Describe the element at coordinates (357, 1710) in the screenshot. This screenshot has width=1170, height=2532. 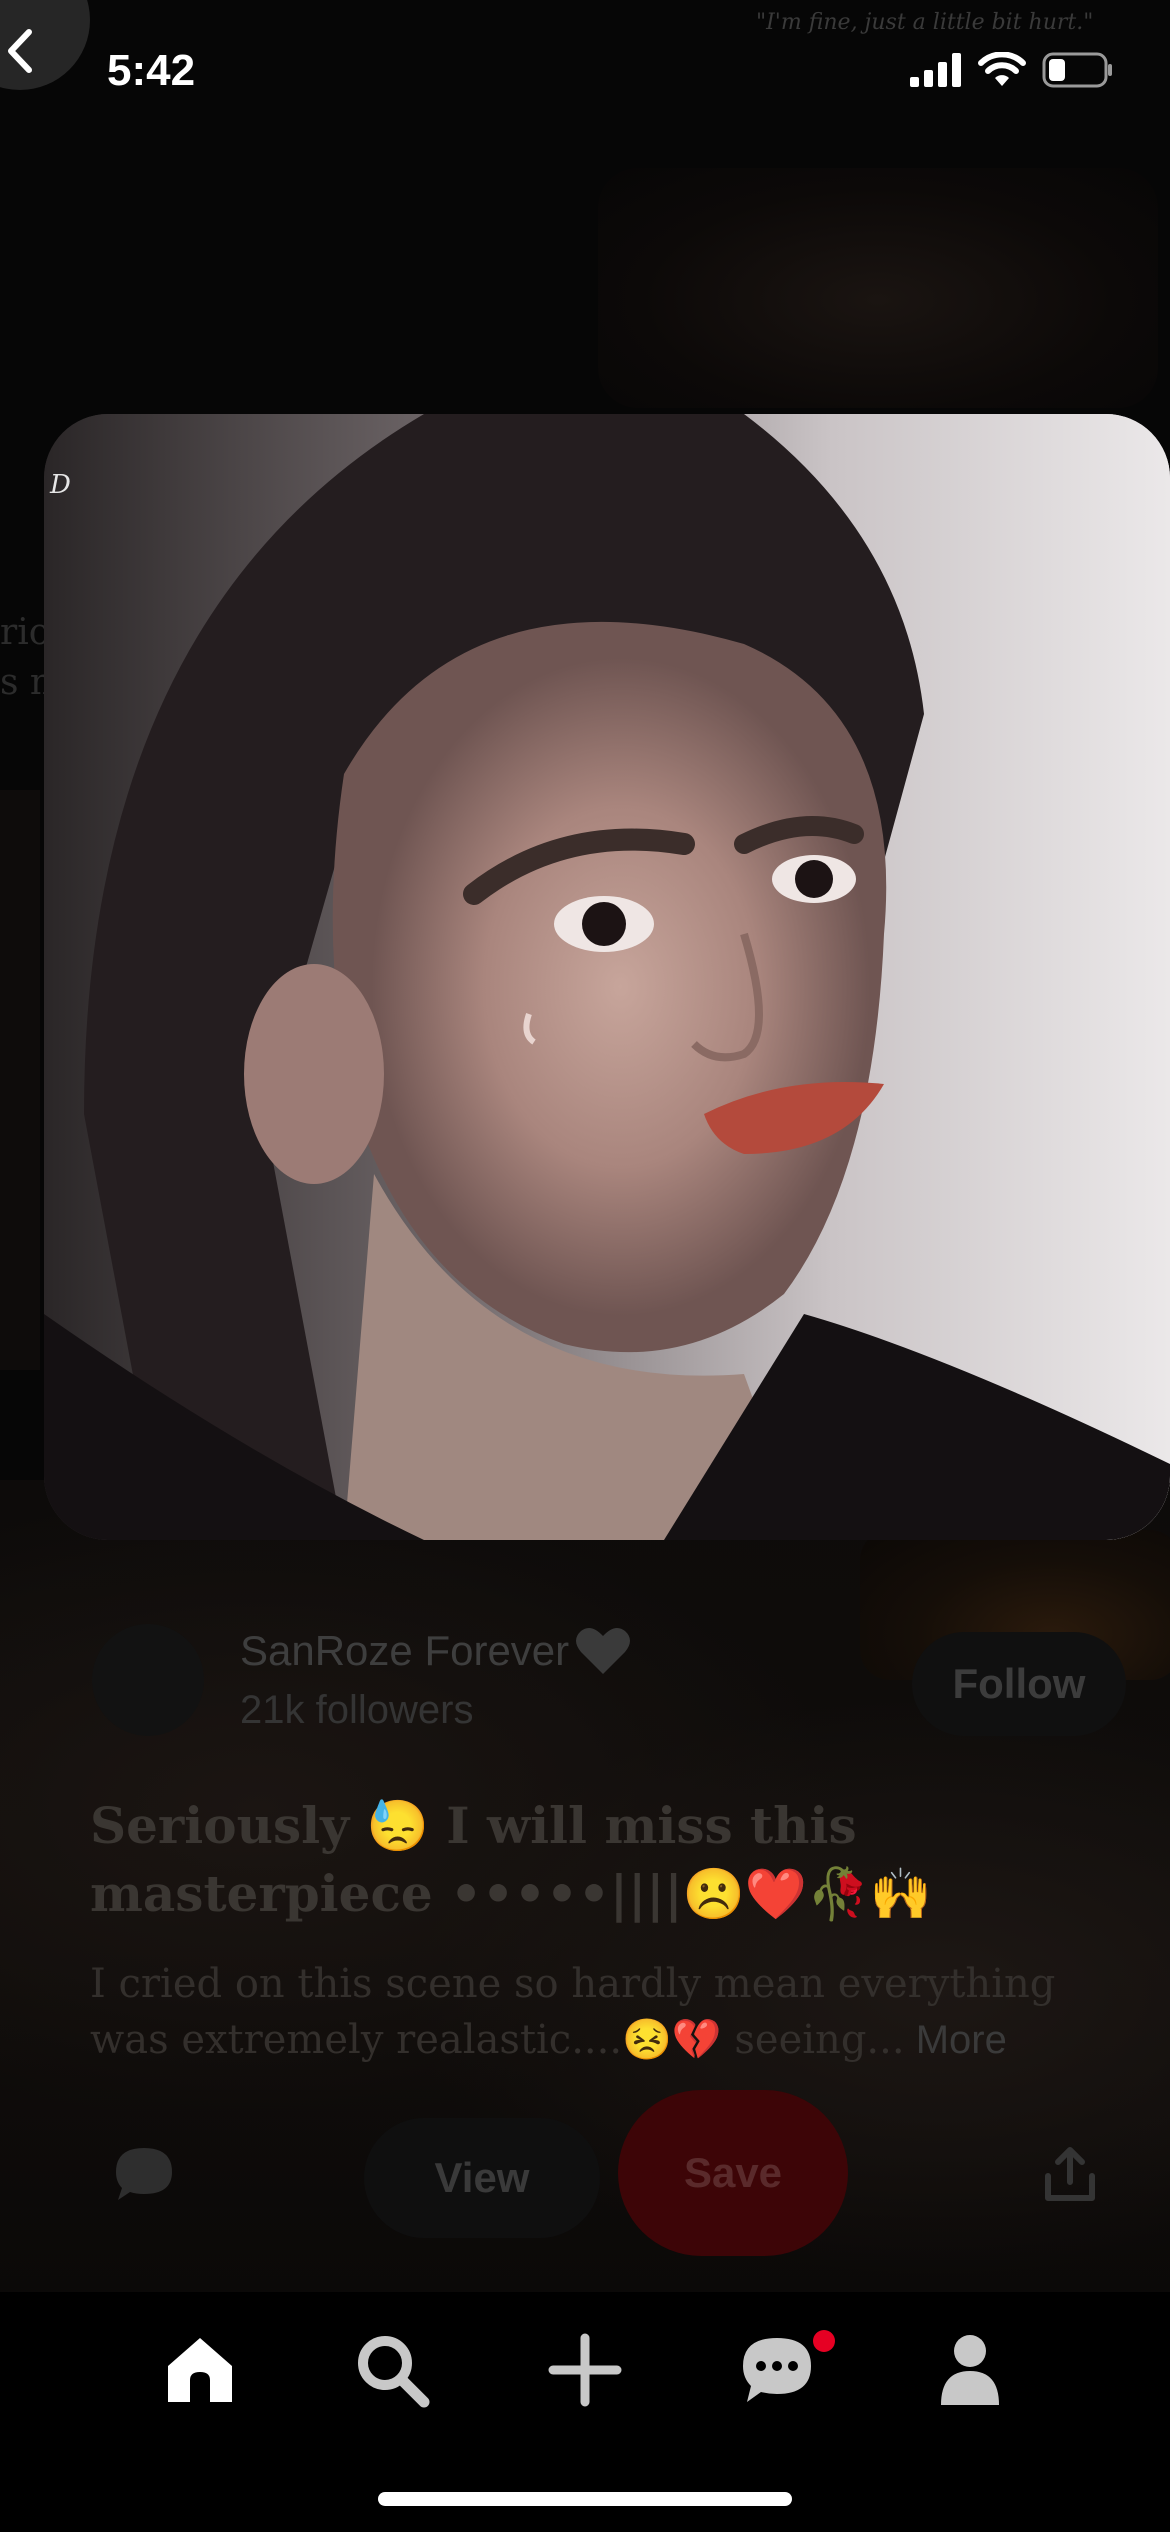
I see `creator-followers: 21k followers` at that location.